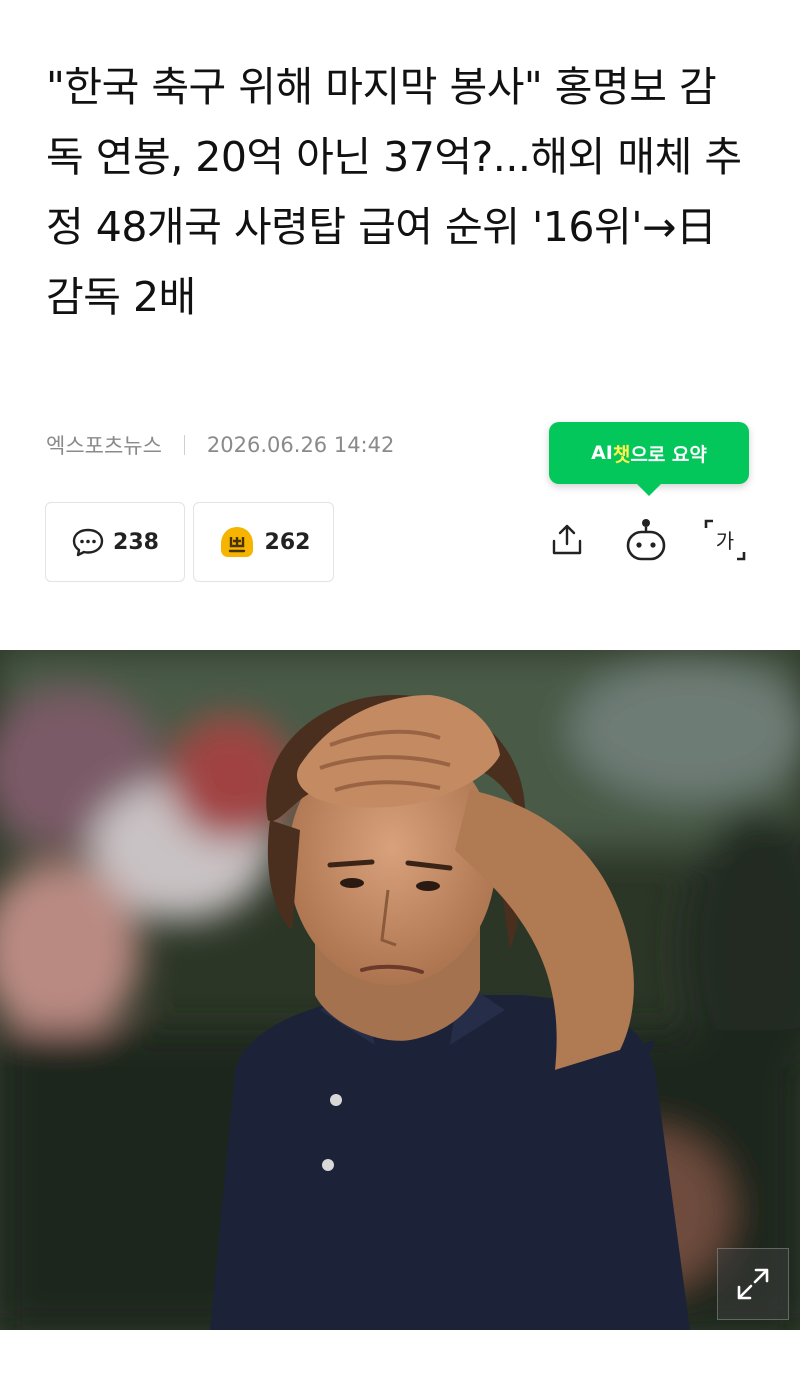 The height and width of the screenshot is (1373, 800). I want to click on ai-summary-suffix: 으로 요약, so click(668, 454).